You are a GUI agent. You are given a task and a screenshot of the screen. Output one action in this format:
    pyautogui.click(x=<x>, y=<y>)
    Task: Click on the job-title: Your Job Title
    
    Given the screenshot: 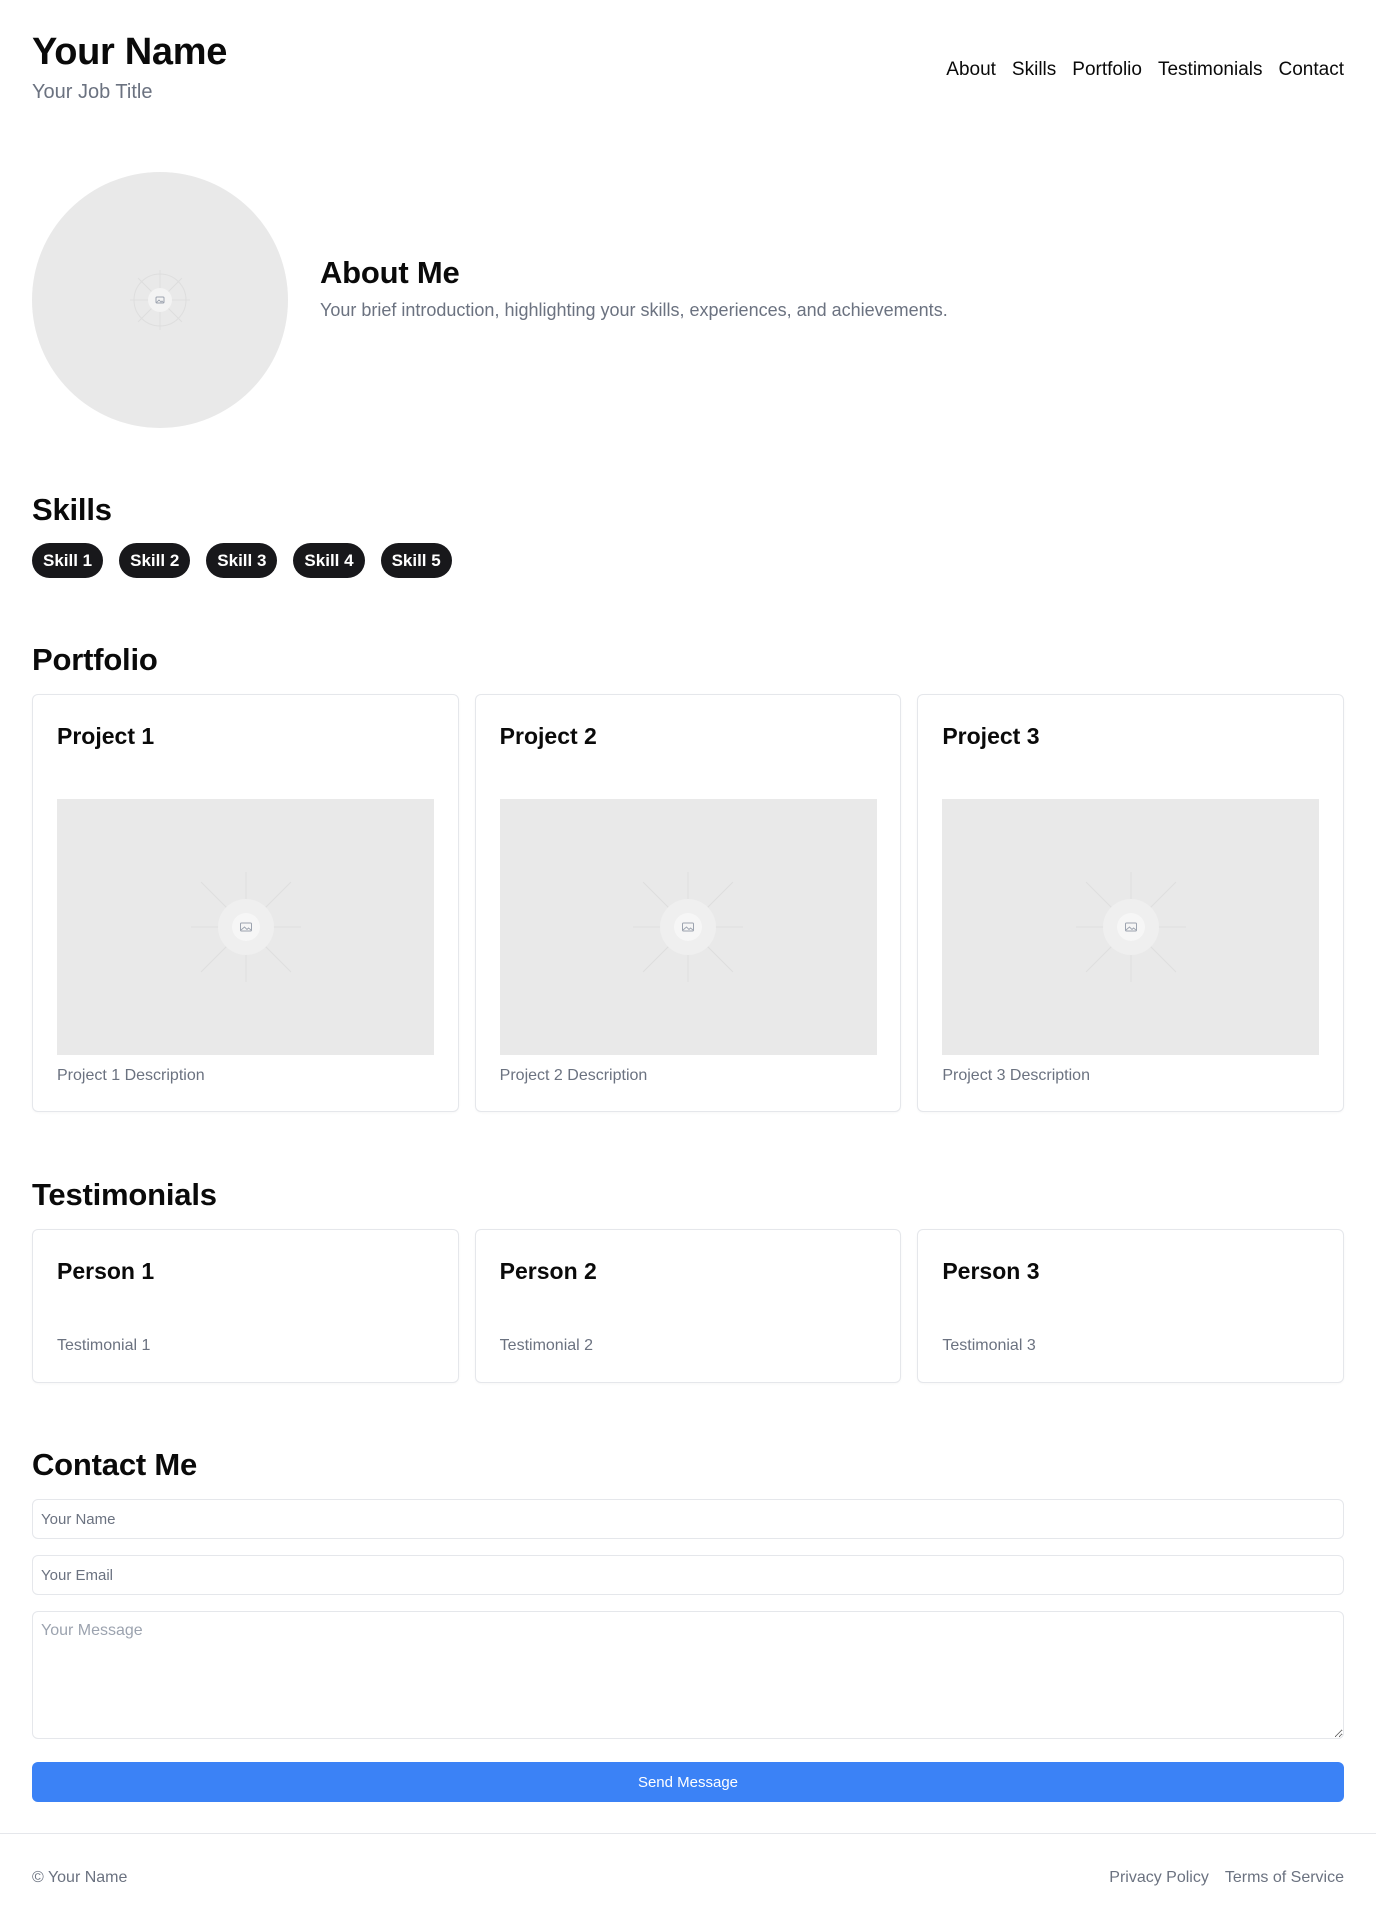 What is the action you would take?
    pyautogui.click(x=92, y=92)
    